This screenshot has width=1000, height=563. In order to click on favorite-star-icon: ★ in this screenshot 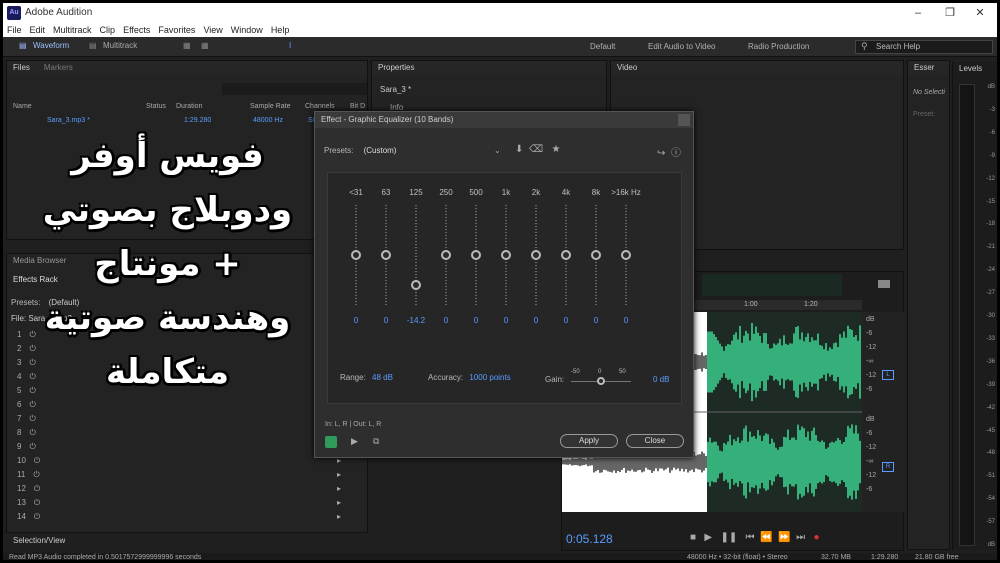, I will do `click(555, 149)`.